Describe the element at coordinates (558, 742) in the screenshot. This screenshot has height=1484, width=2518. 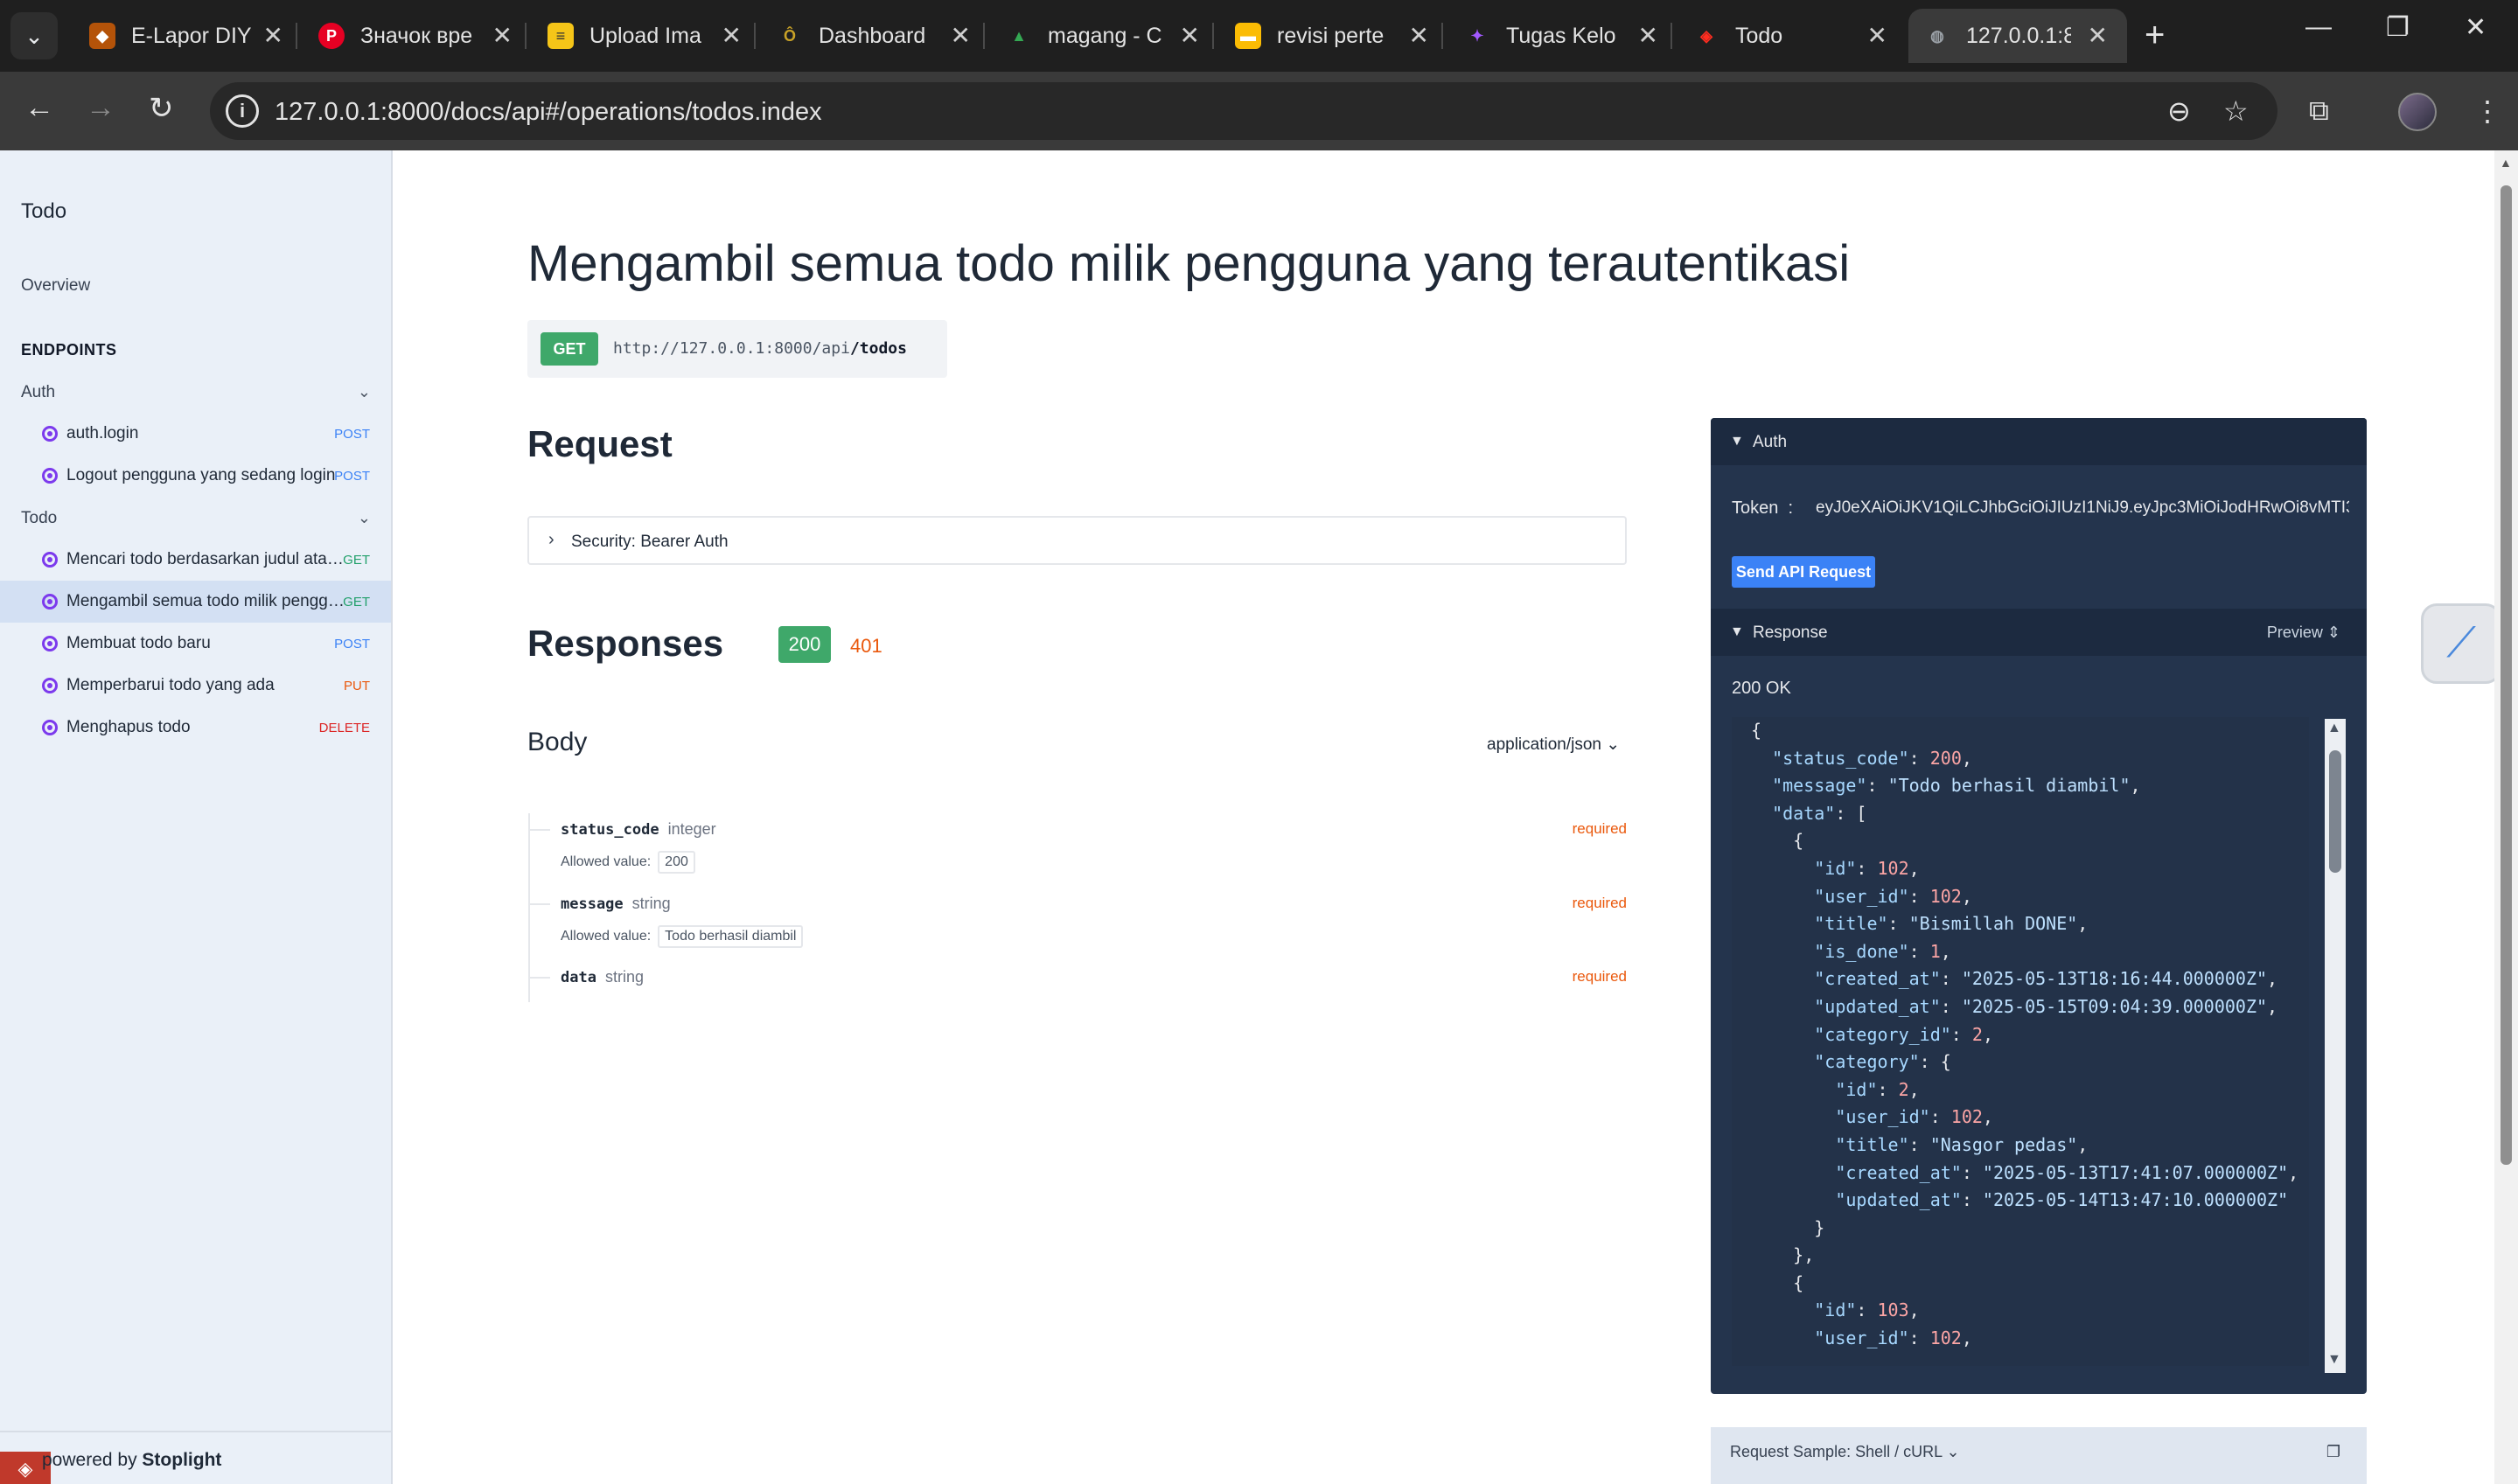
I see `body-heading: Body` at that location.